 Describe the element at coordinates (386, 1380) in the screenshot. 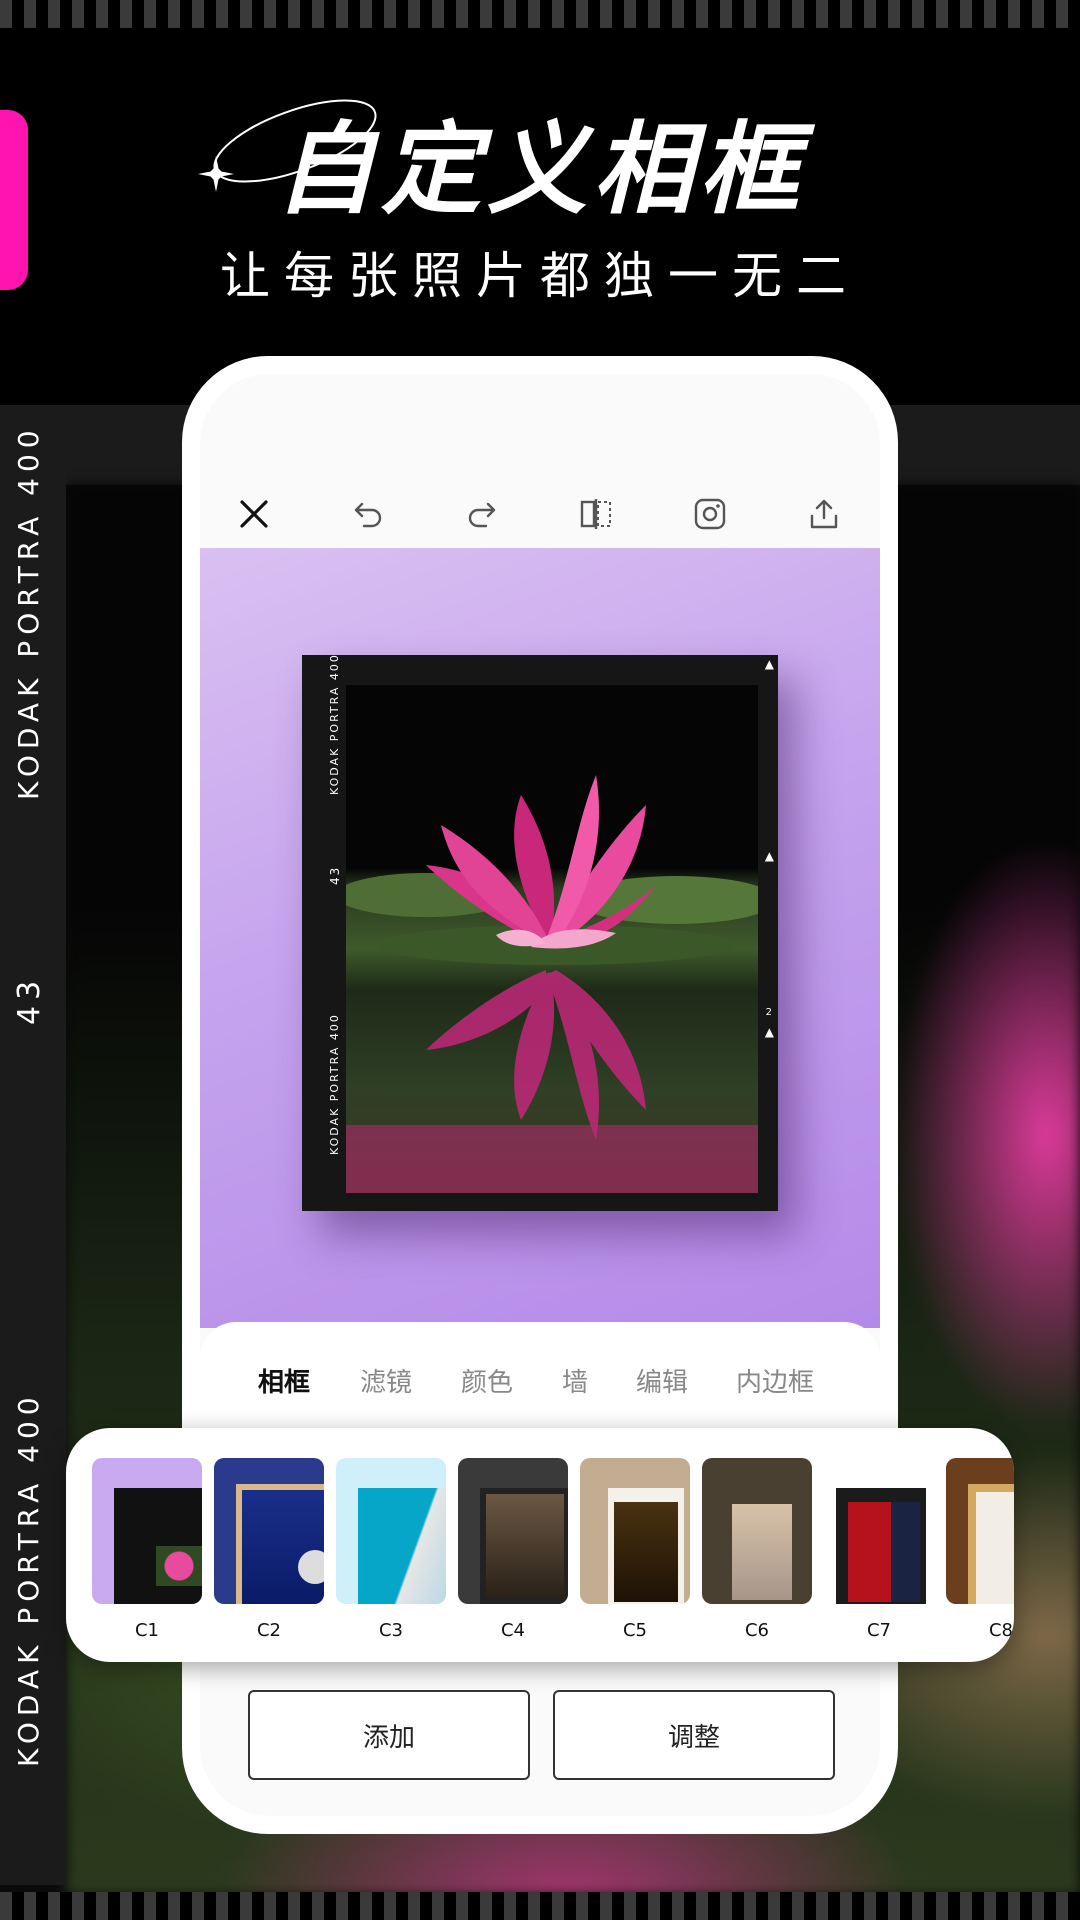

I see `tab-filter: 滤镜` at that location.